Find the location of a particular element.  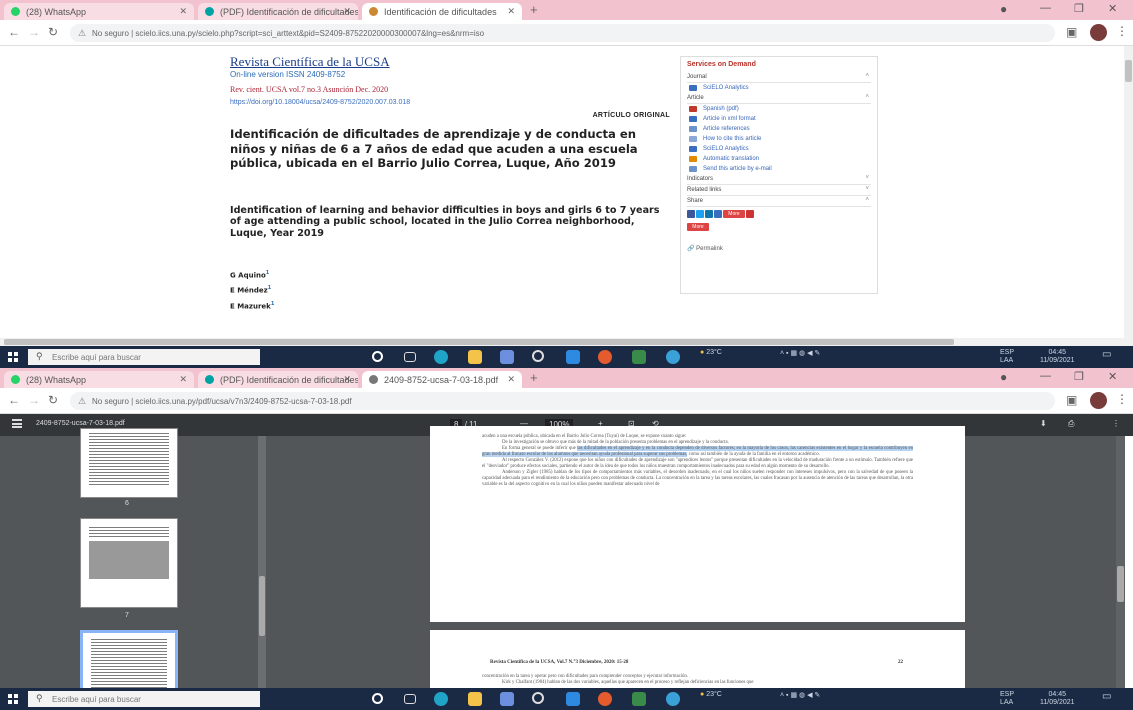

service-how-to-cite: How to cite this article is located at coordinates (779, 139).